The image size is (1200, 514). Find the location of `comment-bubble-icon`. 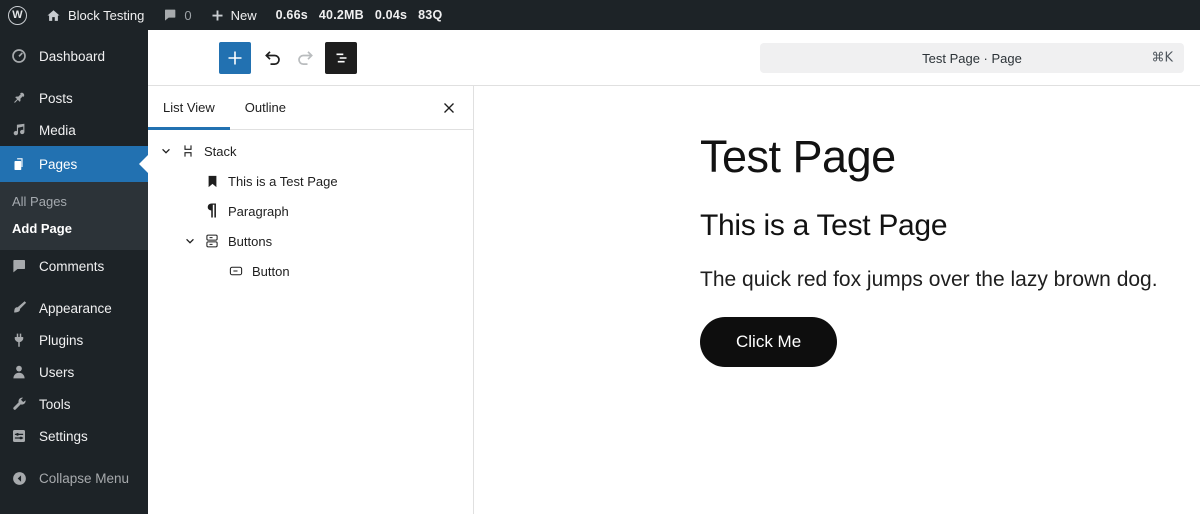

comment-bubble-icon is located at coordinates (170, 15).